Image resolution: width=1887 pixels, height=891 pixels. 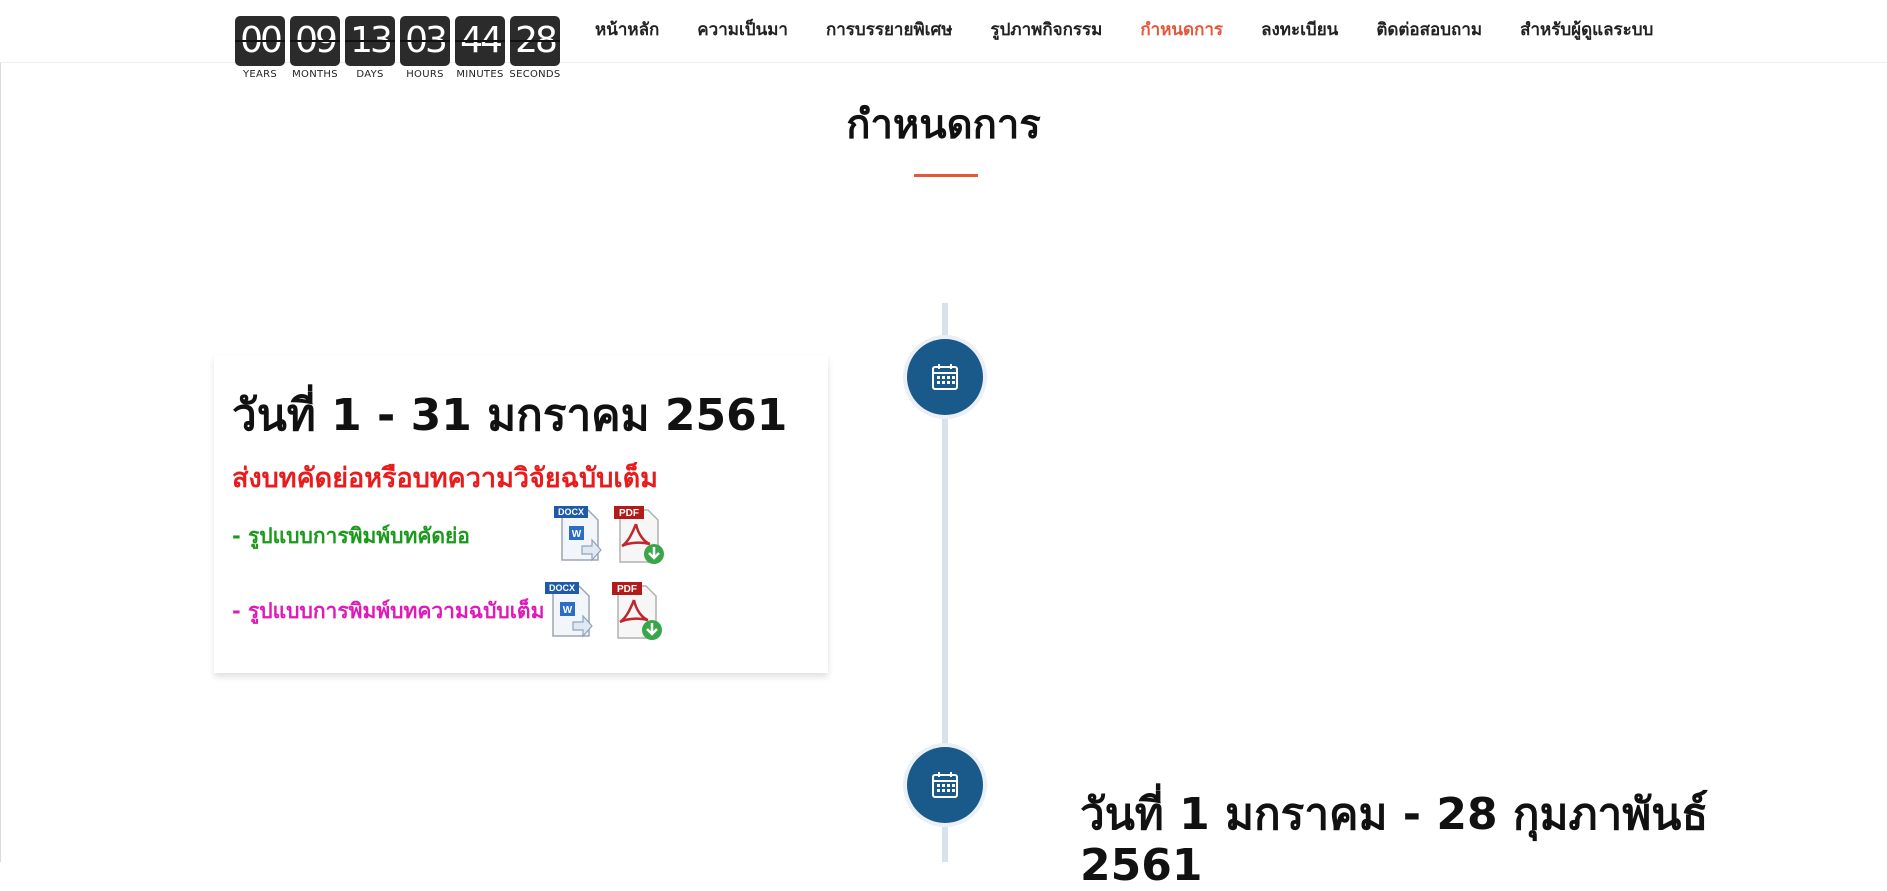 I want to click on countdown-months: 09 MONTHS, so click(x=315, y=48).